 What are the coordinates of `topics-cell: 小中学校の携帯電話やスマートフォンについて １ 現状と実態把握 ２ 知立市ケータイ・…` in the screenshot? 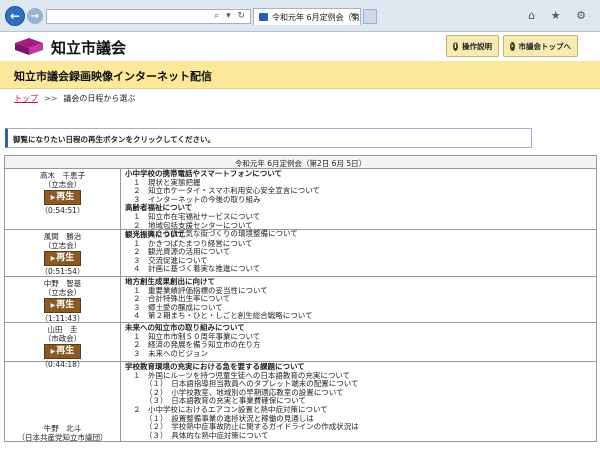 It's located at (358, 203).